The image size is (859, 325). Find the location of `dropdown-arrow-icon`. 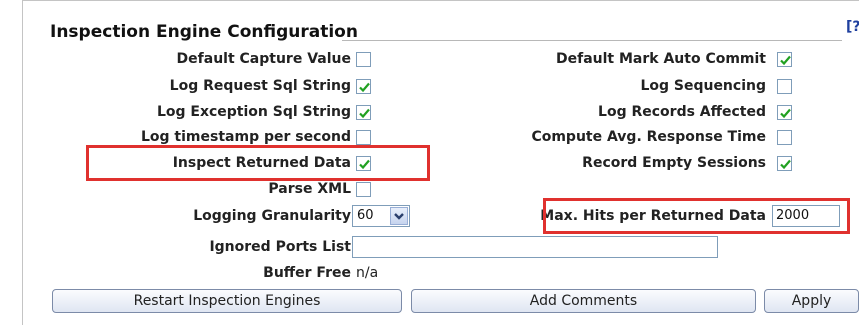

dropdown-arrow-icon is located at coordinates (399, 216).